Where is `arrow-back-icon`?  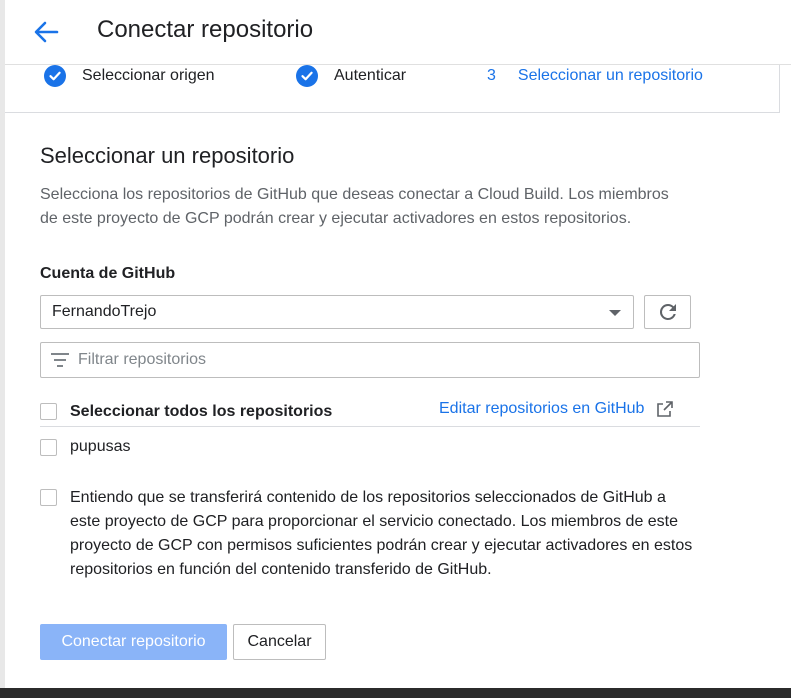 arrow-back-icon is located at coordinates (46, 32).